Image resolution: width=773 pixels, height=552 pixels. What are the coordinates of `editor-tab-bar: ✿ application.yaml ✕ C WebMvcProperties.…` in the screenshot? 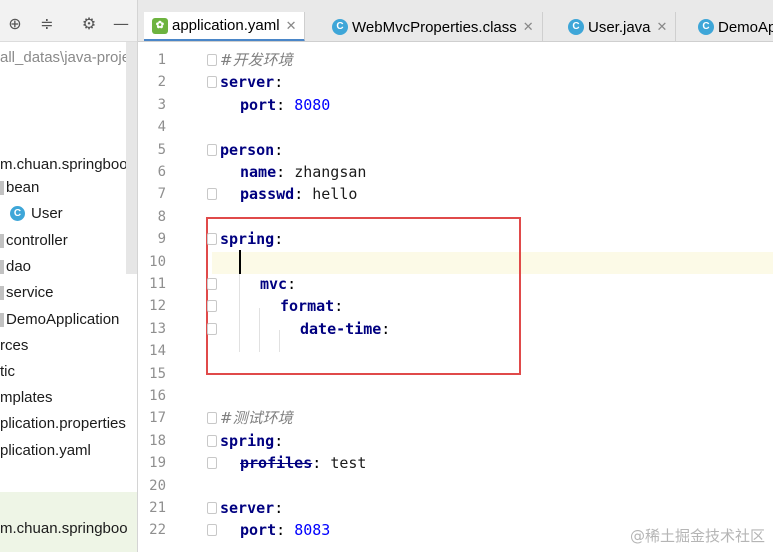 It's located at (455, 21).